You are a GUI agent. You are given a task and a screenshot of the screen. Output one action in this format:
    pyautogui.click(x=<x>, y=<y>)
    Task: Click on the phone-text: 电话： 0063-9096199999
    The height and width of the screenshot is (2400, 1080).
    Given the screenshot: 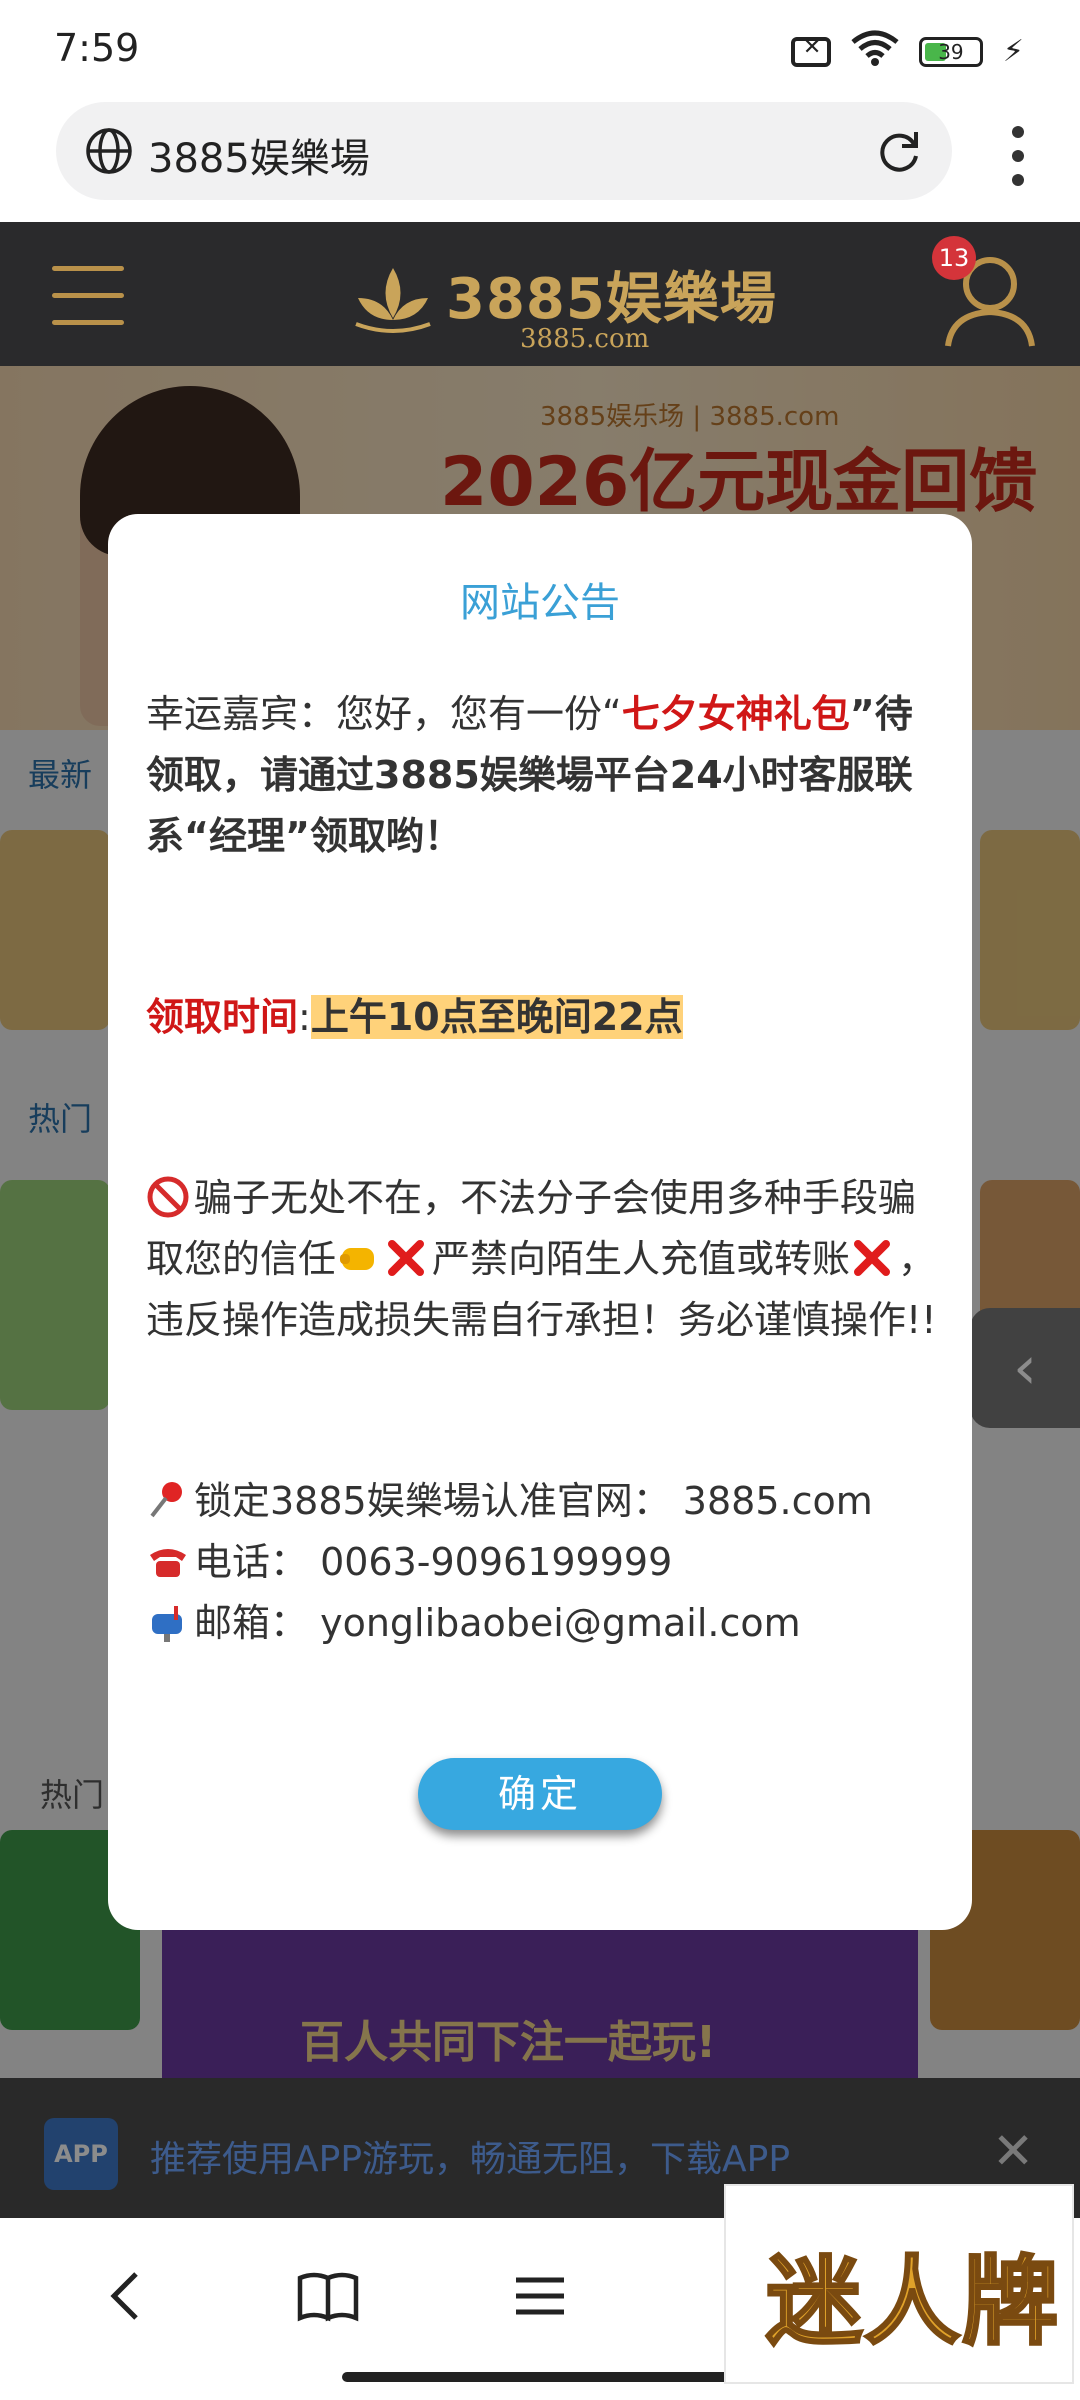 What is the action you would take?
    pyautogui.click(x=433, y=1562)
    